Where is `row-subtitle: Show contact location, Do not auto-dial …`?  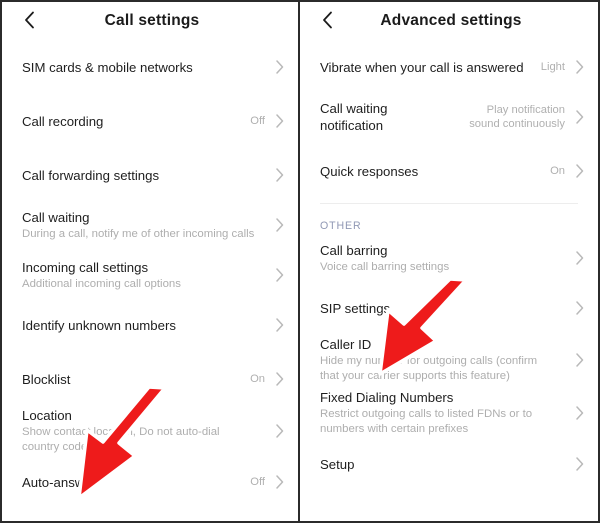
row-subtitle: Show contact location, Do not auto-dial … is located at coordinates (121, 439).